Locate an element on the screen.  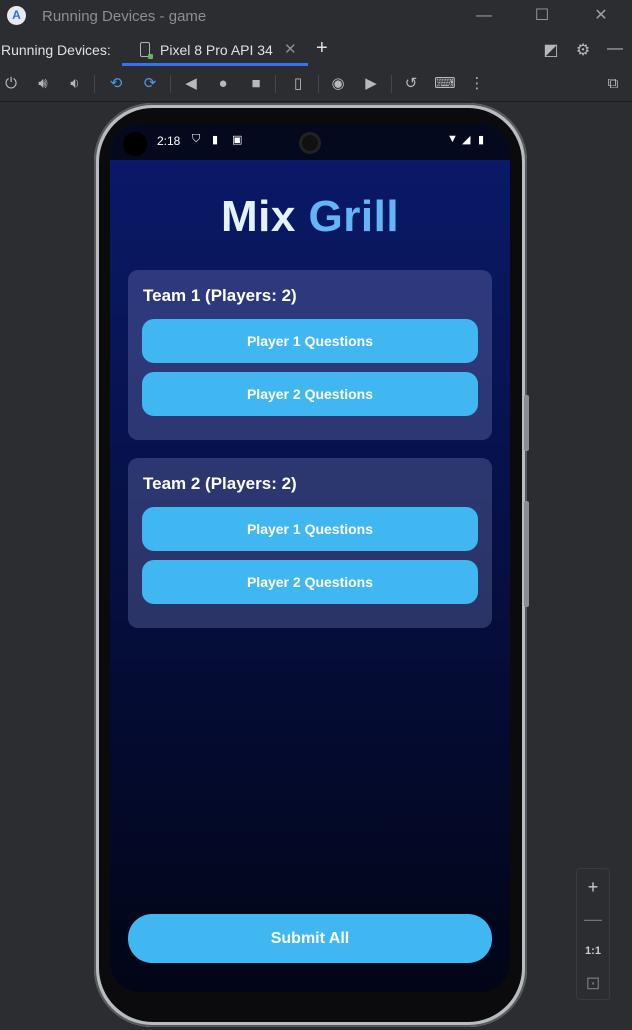
home-icon: ● is located at coordinates (223, 84).